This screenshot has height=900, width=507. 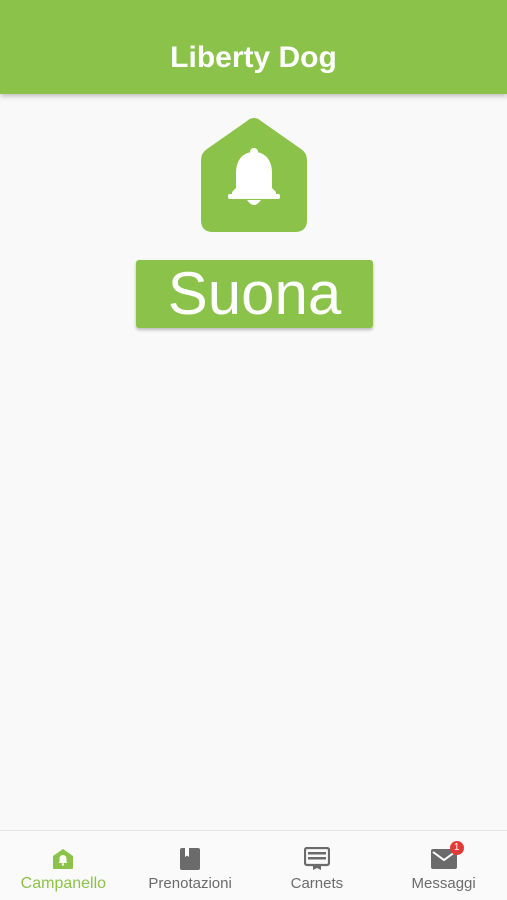 What do you see at coordinates (317, 883) in the screenshot?
I see `nav-label: Carnets` at bounding box center [317, 883].